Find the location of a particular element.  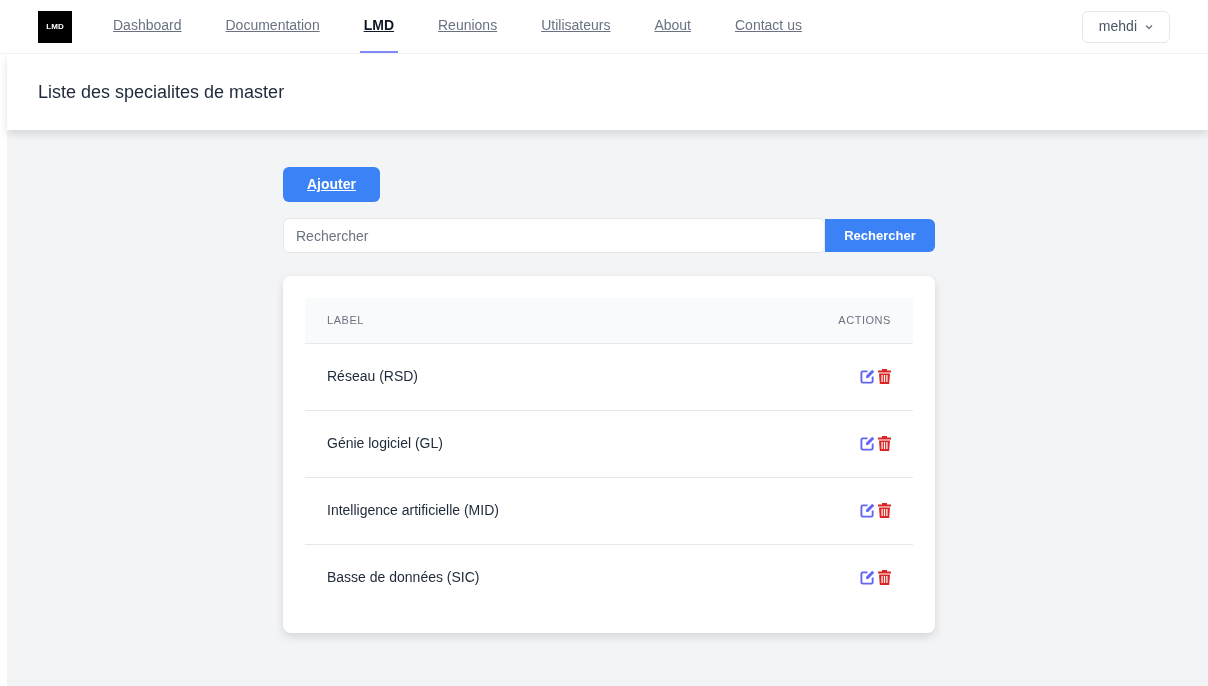

logo: LMD is located at coordinates (55, 26).